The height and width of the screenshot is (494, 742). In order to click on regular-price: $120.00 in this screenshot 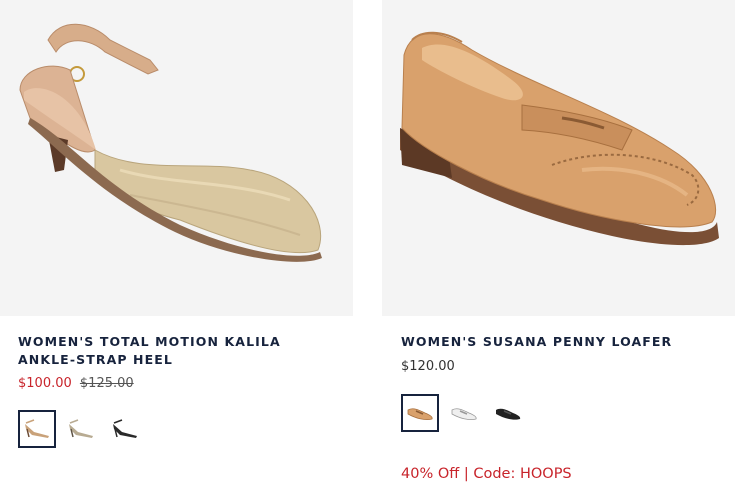, I will do `click(428, 366)`.